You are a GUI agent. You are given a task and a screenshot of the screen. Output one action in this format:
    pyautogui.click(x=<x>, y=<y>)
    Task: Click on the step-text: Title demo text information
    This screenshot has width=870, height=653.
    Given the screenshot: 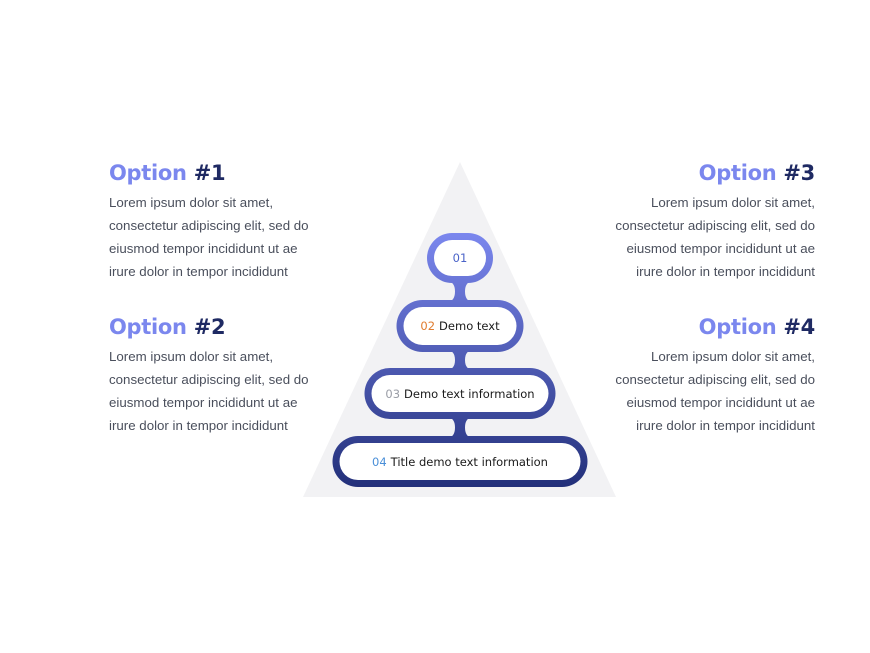 What is the action you would take?
    pyautogui.click(x=469, y=461)
    